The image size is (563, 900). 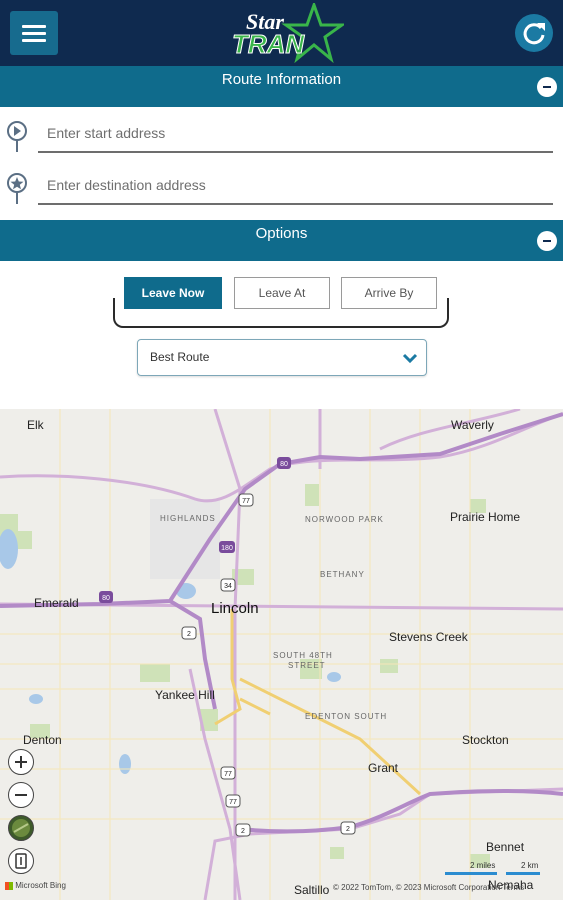 I want to click on scale-miles-label: 2 miles, so click(x=483, y=865).